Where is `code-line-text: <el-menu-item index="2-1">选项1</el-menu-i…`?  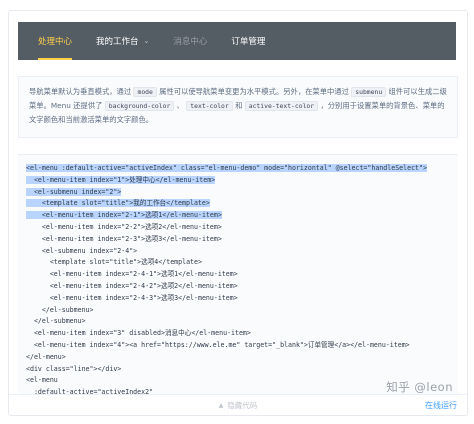 code-line-text: <el-menu-item index="2-1">选项1</el-menu-i… is located at coordinates (124, 215).